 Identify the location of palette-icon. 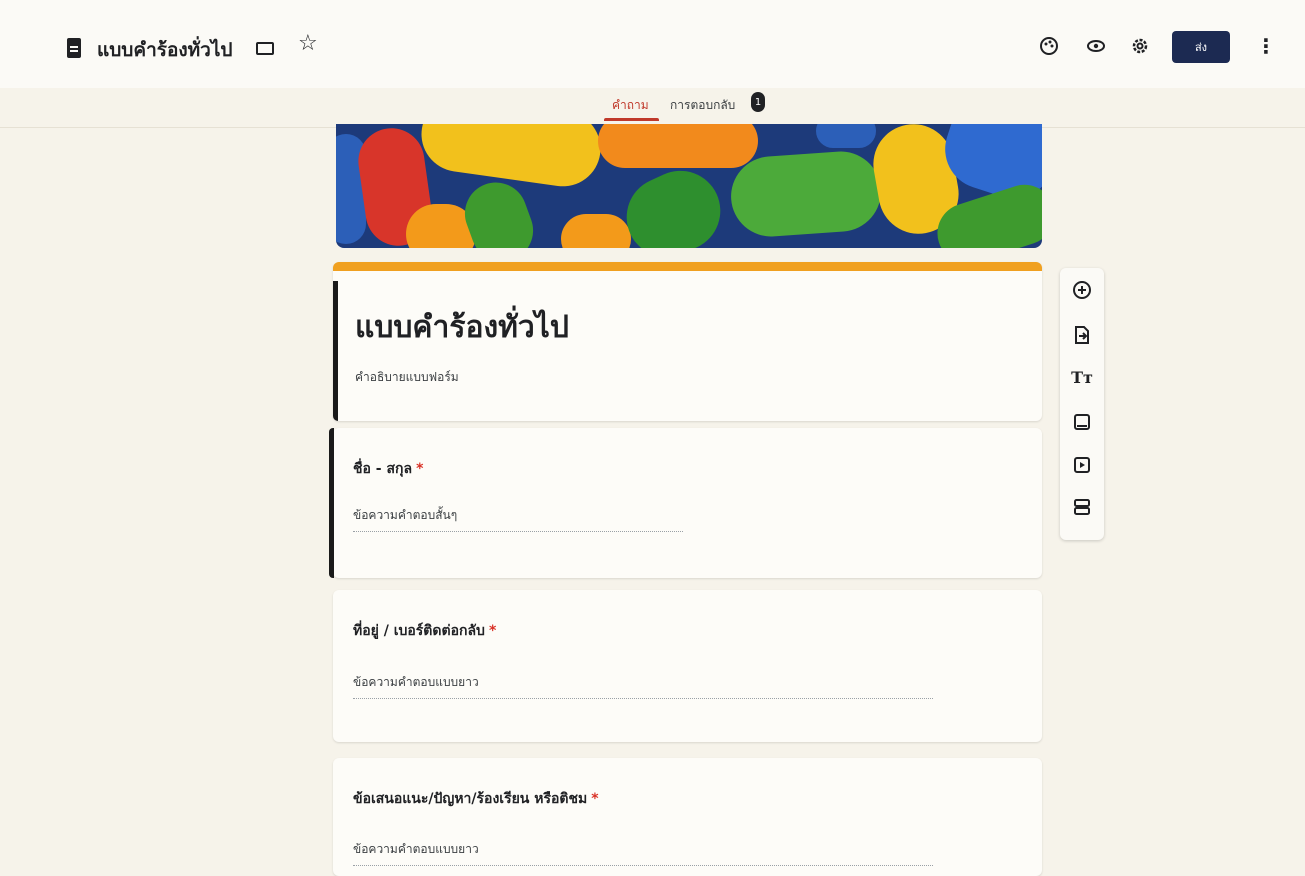
(1049, 46).